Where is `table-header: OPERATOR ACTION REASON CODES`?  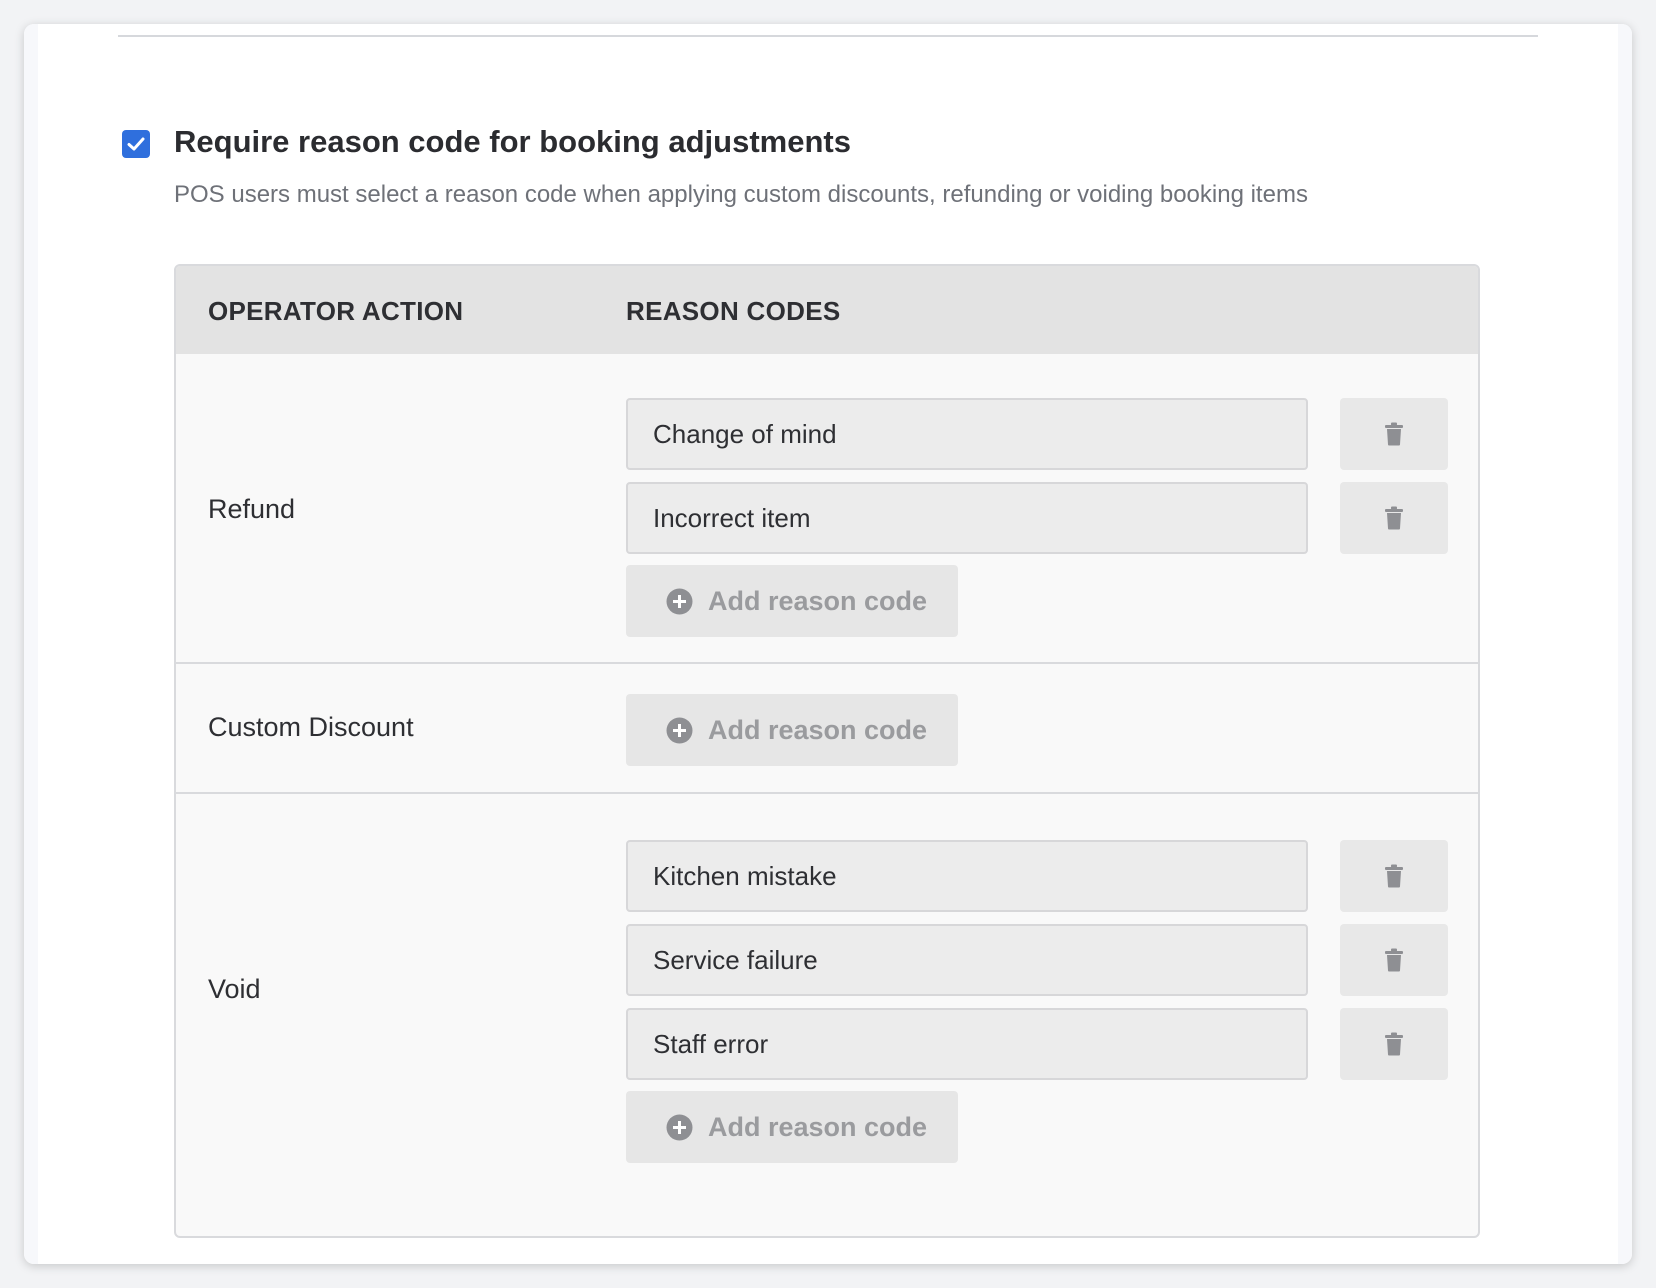
table-header: OPERATOR ACTION REASON CODES is located at coordinates (827, 310).